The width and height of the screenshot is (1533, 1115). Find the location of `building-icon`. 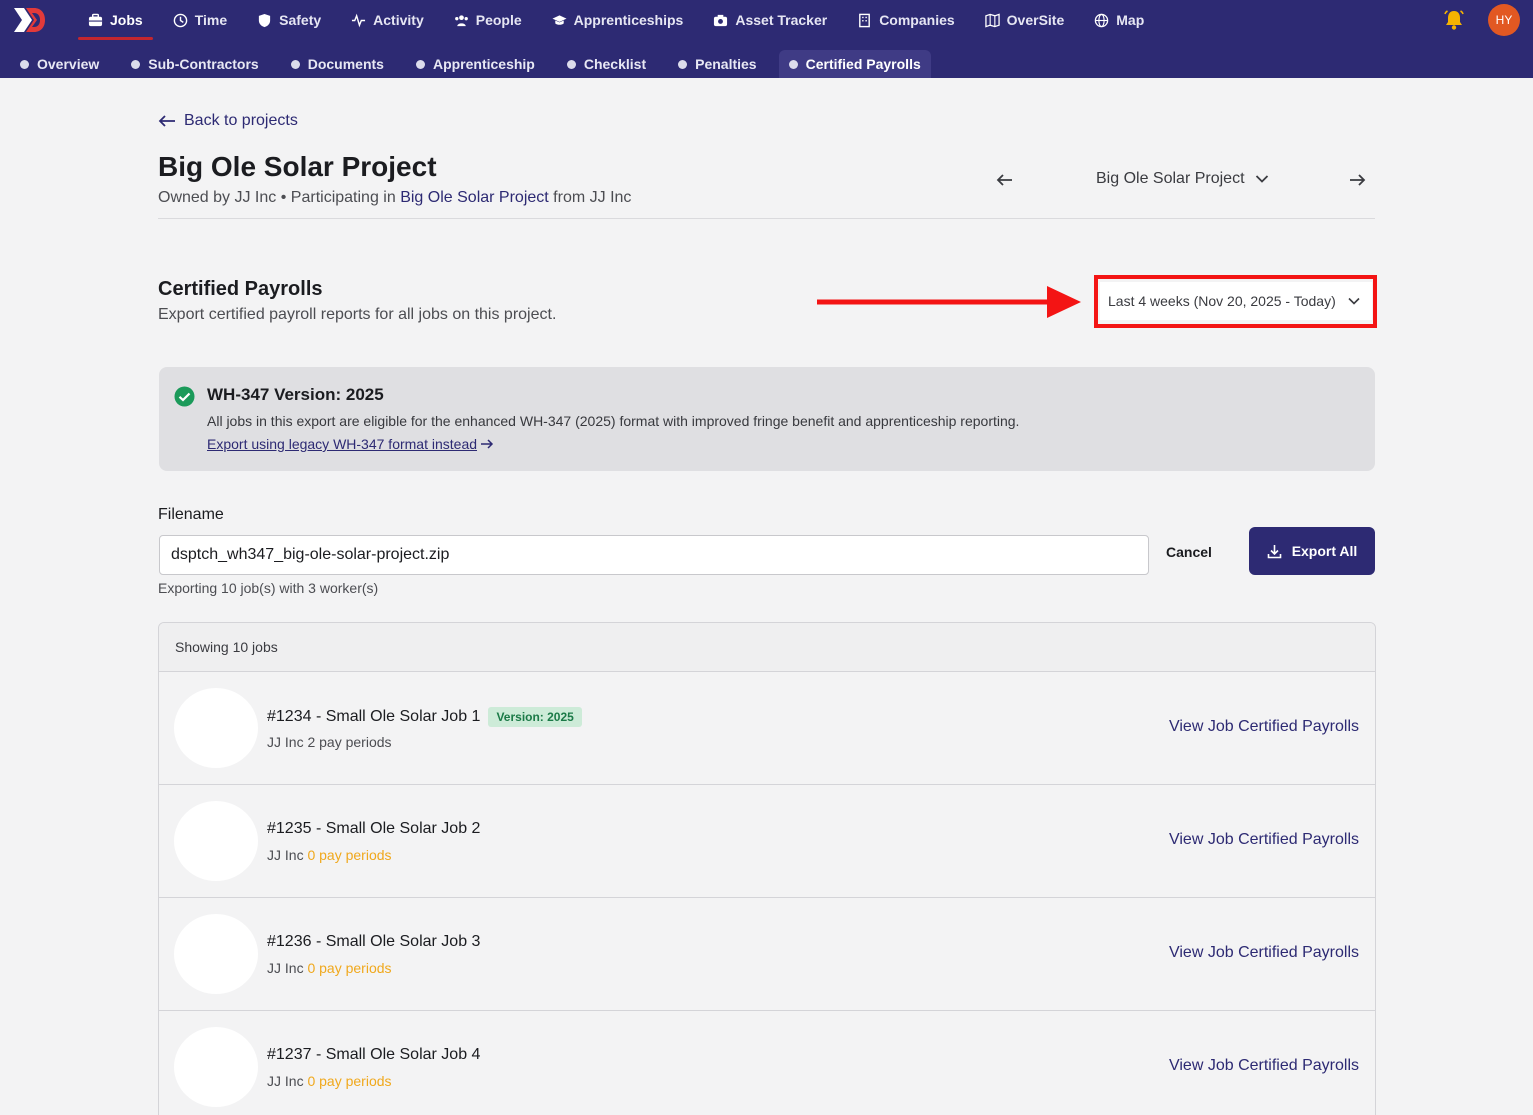

building-icon is located at coordinates (865, 20).